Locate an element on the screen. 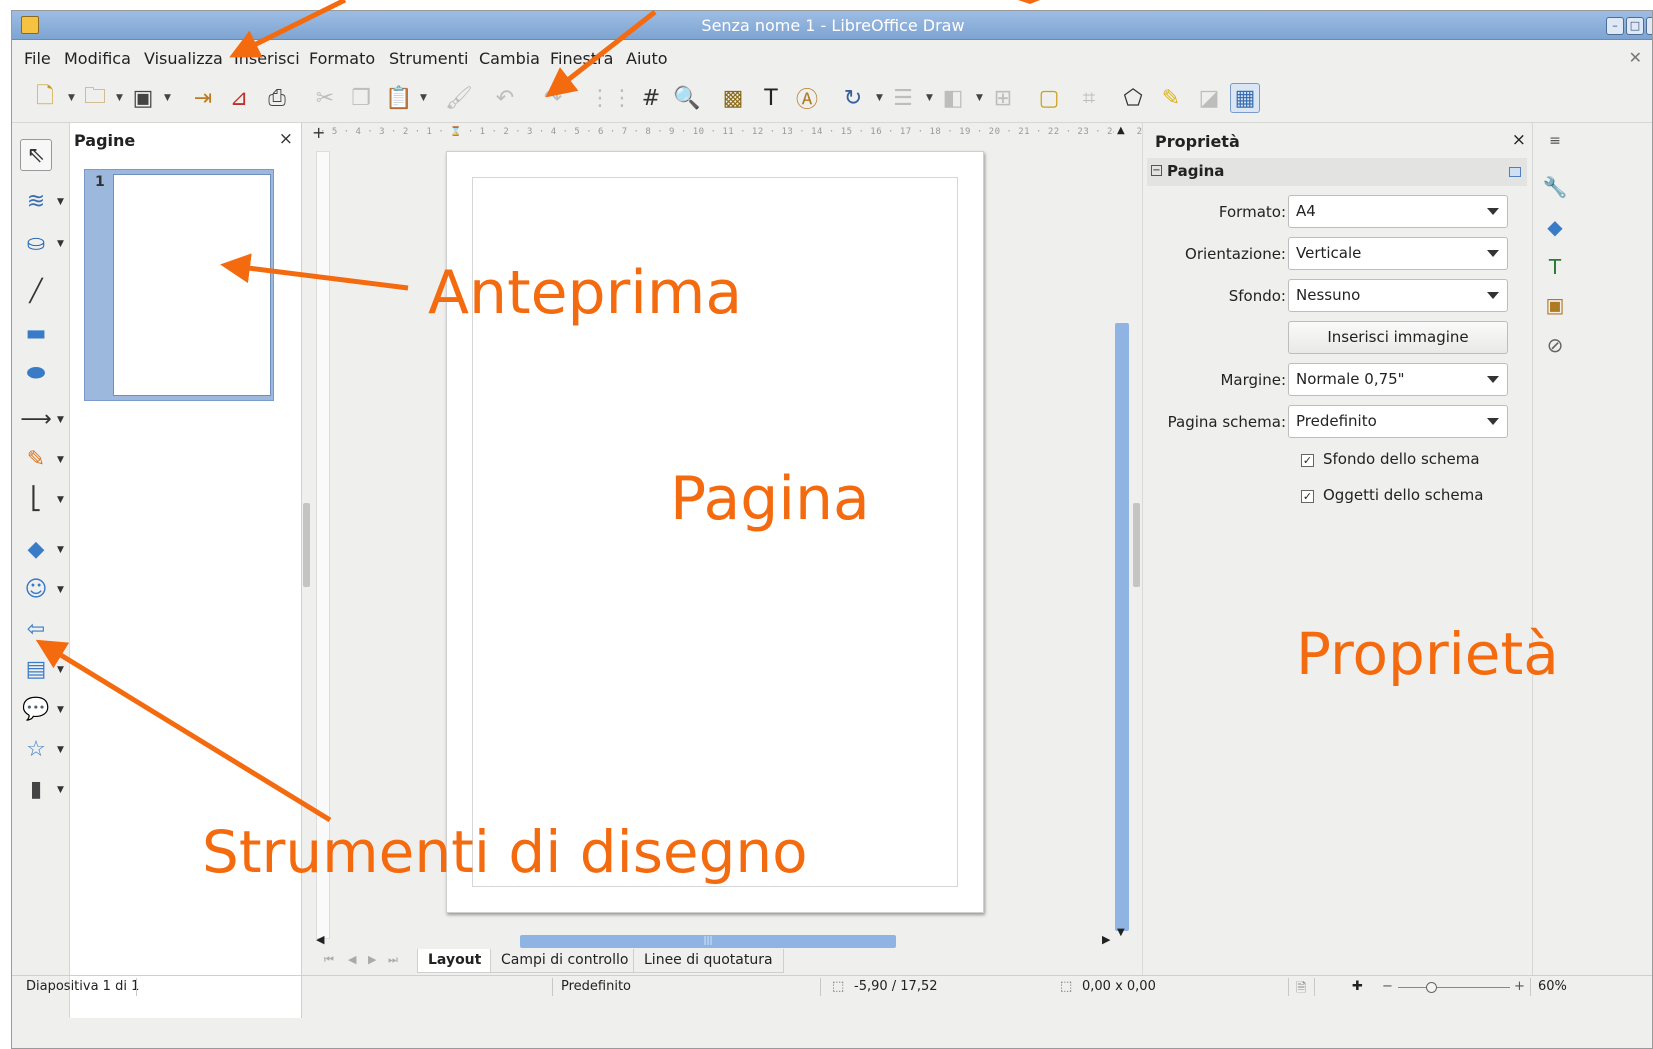  zoom-level: 60% is located at coordinates (1552, 986).